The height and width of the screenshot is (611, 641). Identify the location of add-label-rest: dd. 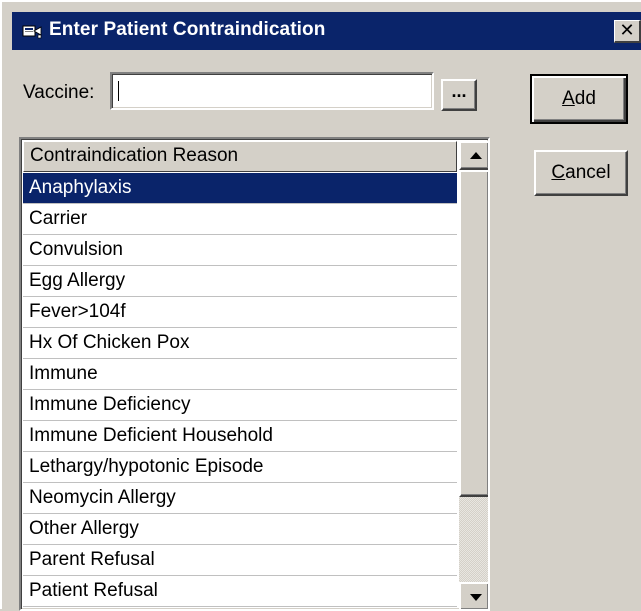
(585, 98).